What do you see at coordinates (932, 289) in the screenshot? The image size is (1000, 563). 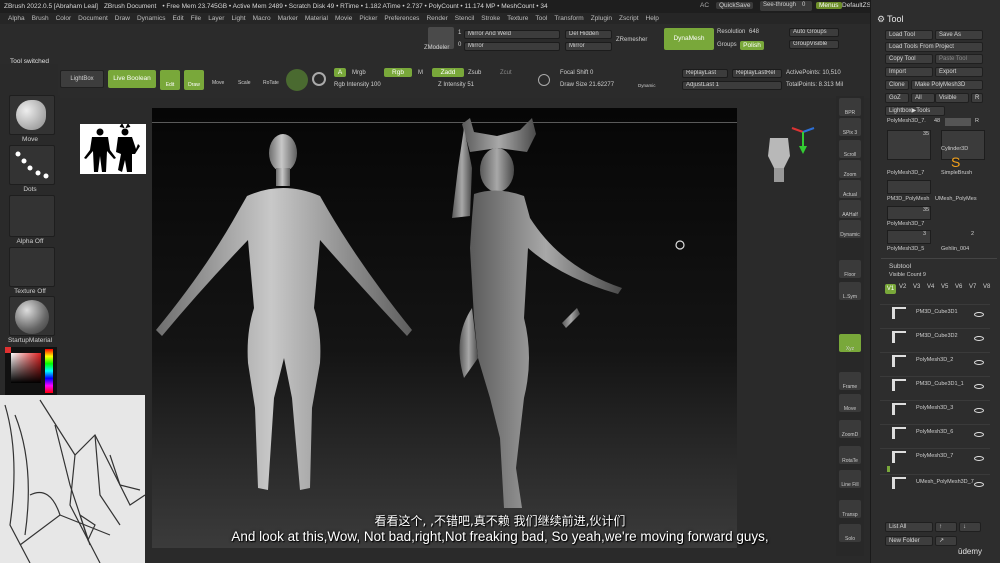 I see `version-v4: V4` at bounding box center [932, 289].